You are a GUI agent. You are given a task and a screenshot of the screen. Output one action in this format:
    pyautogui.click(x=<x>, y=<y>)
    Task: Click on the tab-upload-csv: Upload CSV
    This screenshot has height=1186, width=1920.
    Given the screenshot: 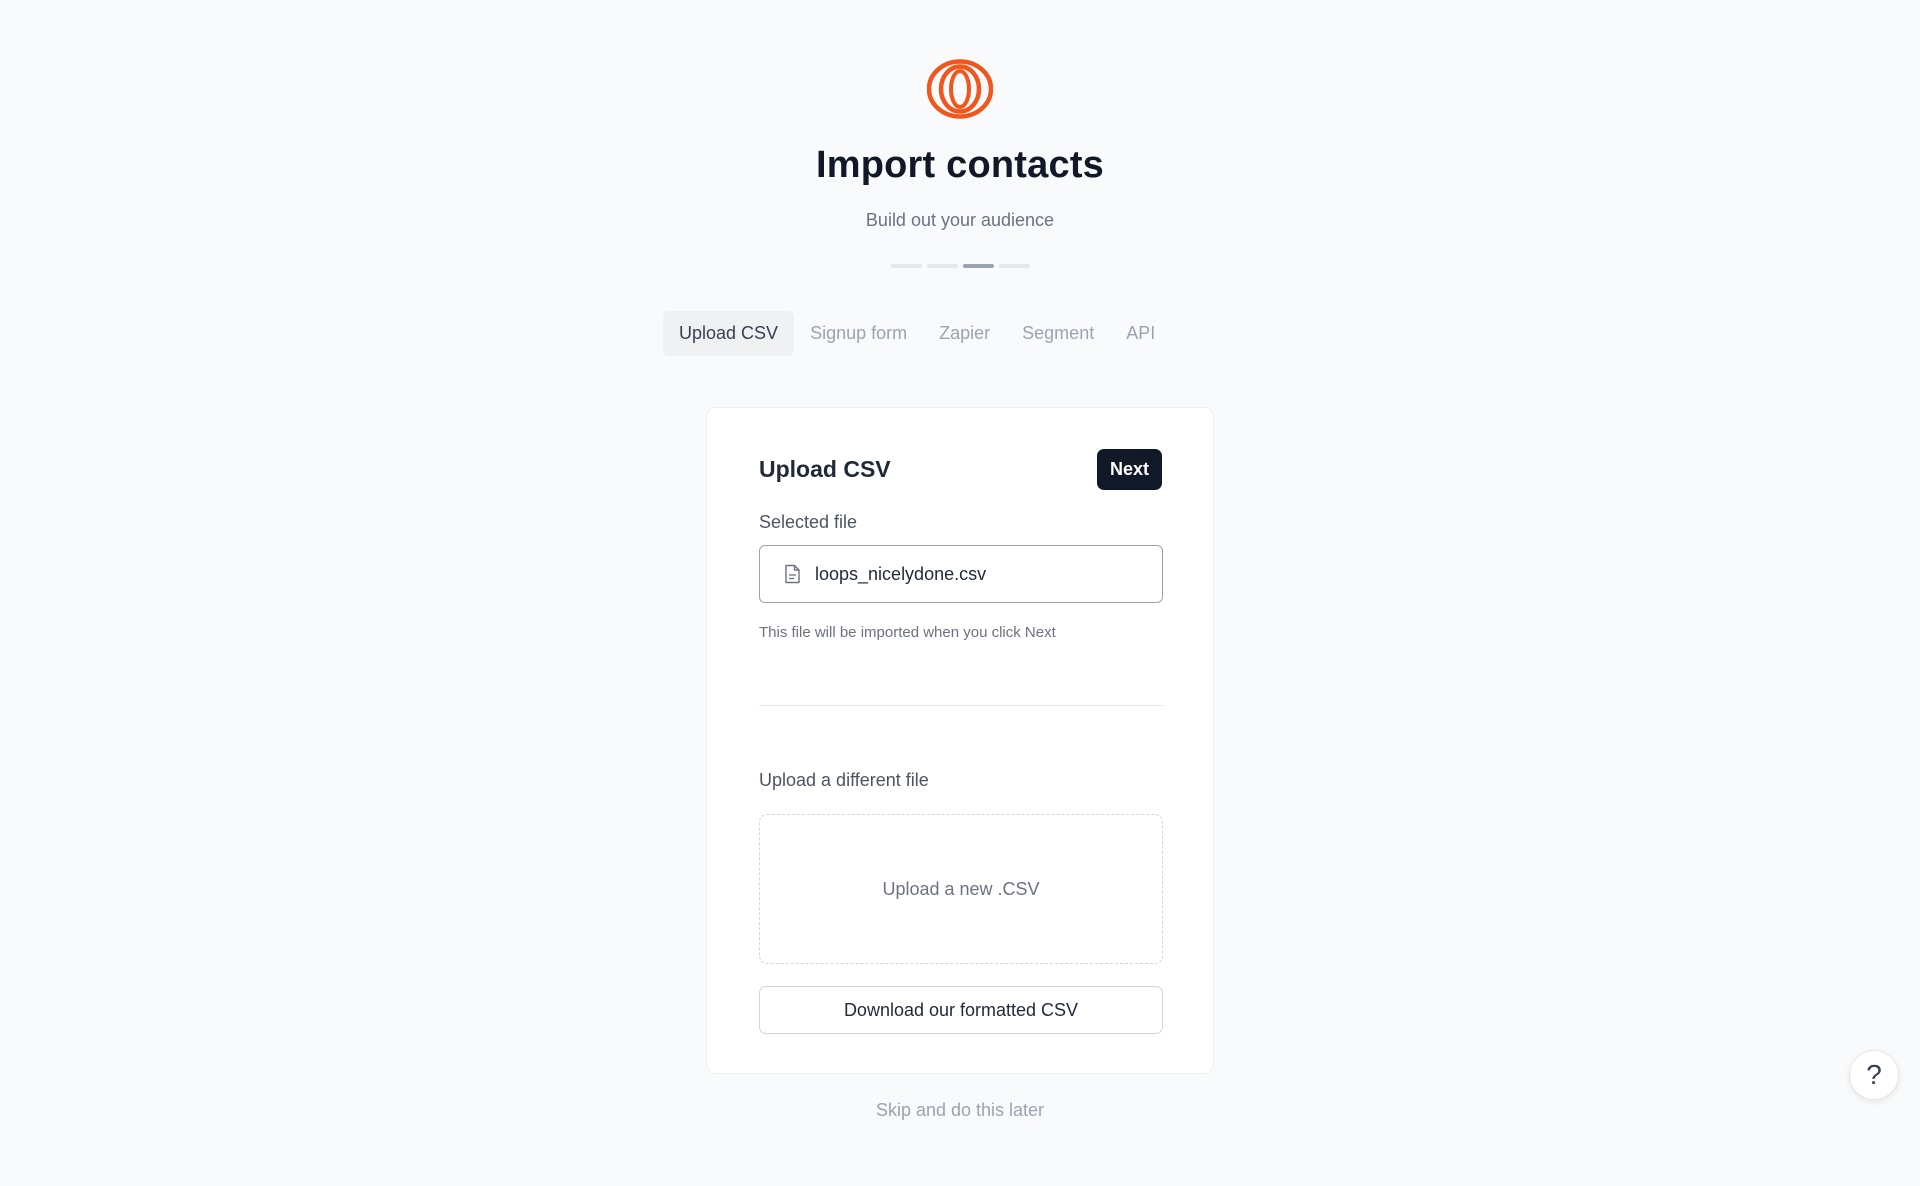 What is the action you would take?
    pyautogui.click(x=729, y=333)
    